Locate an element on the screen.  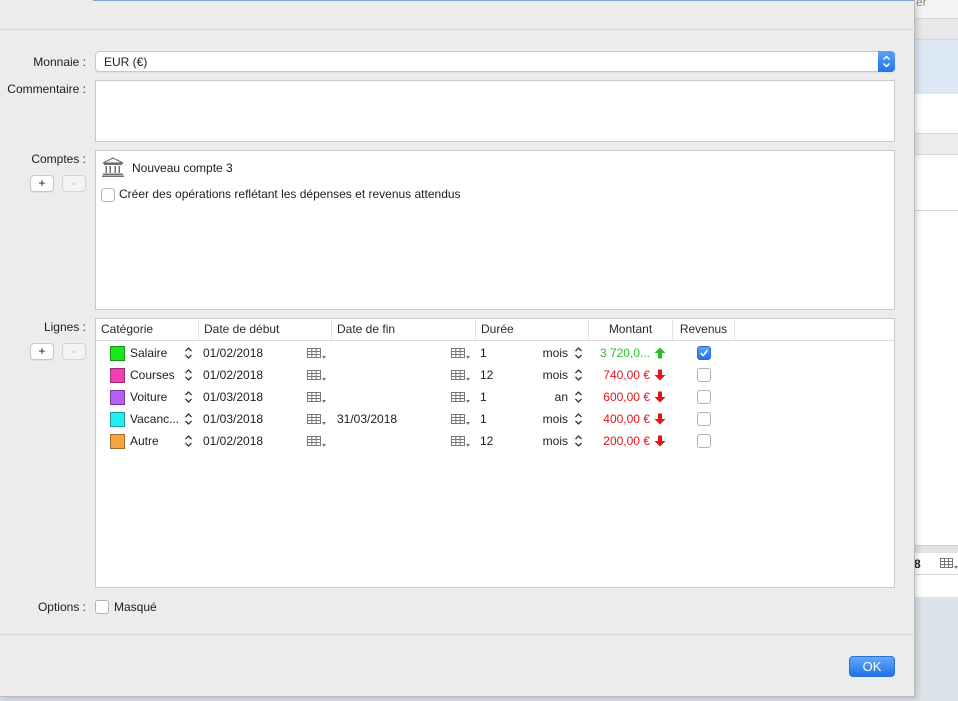
header-category: Catégorie is located at coordinates (147, 330).